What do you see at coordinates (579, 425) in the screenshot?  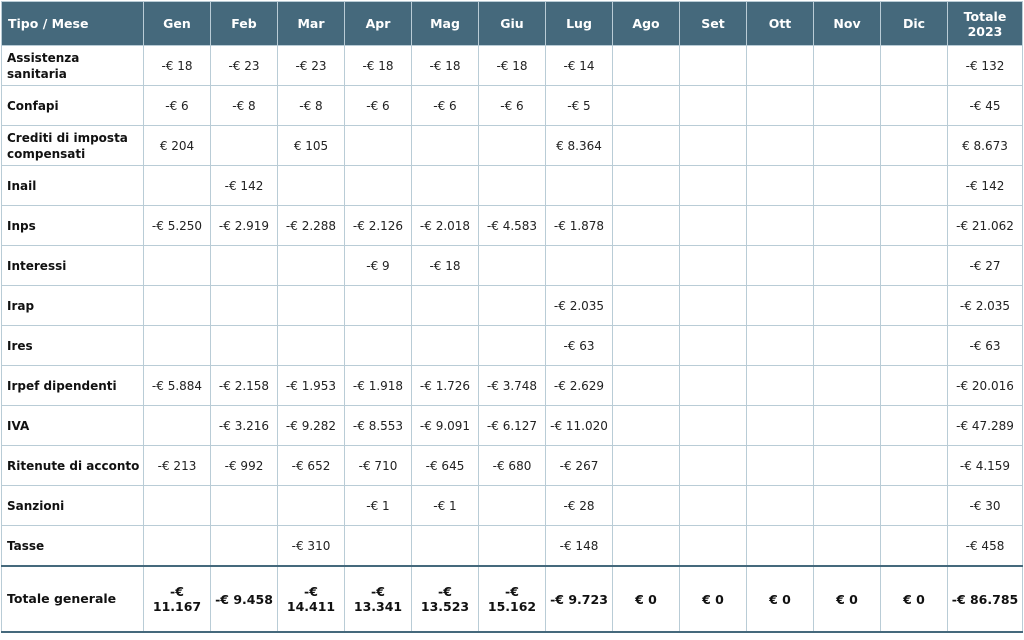 I see `table-cell: -€ 11.020` at bounding box center [579, 425].